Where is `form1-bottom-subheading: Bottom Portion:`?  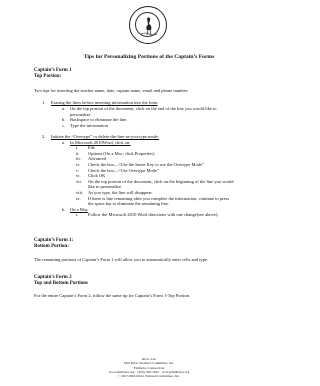
form1-bottom-subheading: Bottom Portion: is located at coordinates (51, 246).